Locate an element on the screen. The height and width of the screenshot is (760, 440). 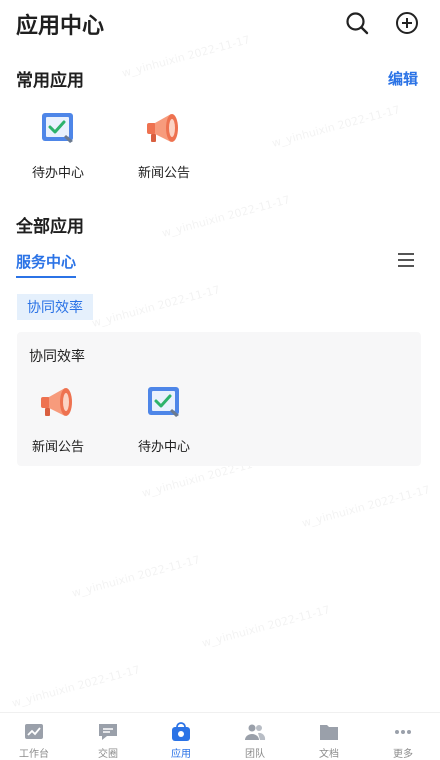
common-apps-title: 常用应用 is located at coordinates (50, 81).